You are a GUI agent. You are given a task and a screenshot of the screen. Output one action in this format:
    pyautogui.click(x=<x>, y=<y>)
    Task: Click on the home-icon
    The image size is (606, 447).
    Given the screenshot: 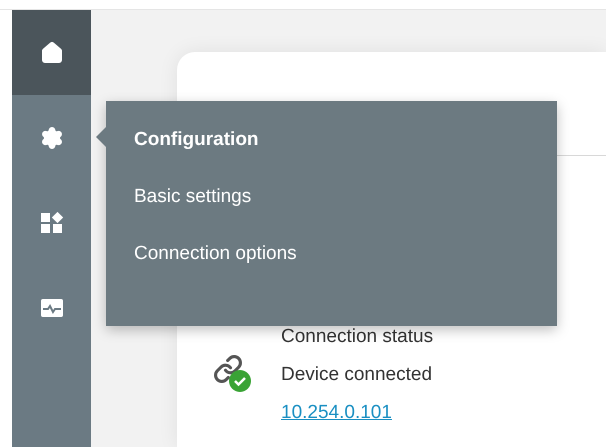 What is the action you would take?
    pyautogui.click(x=52, y=52)
    